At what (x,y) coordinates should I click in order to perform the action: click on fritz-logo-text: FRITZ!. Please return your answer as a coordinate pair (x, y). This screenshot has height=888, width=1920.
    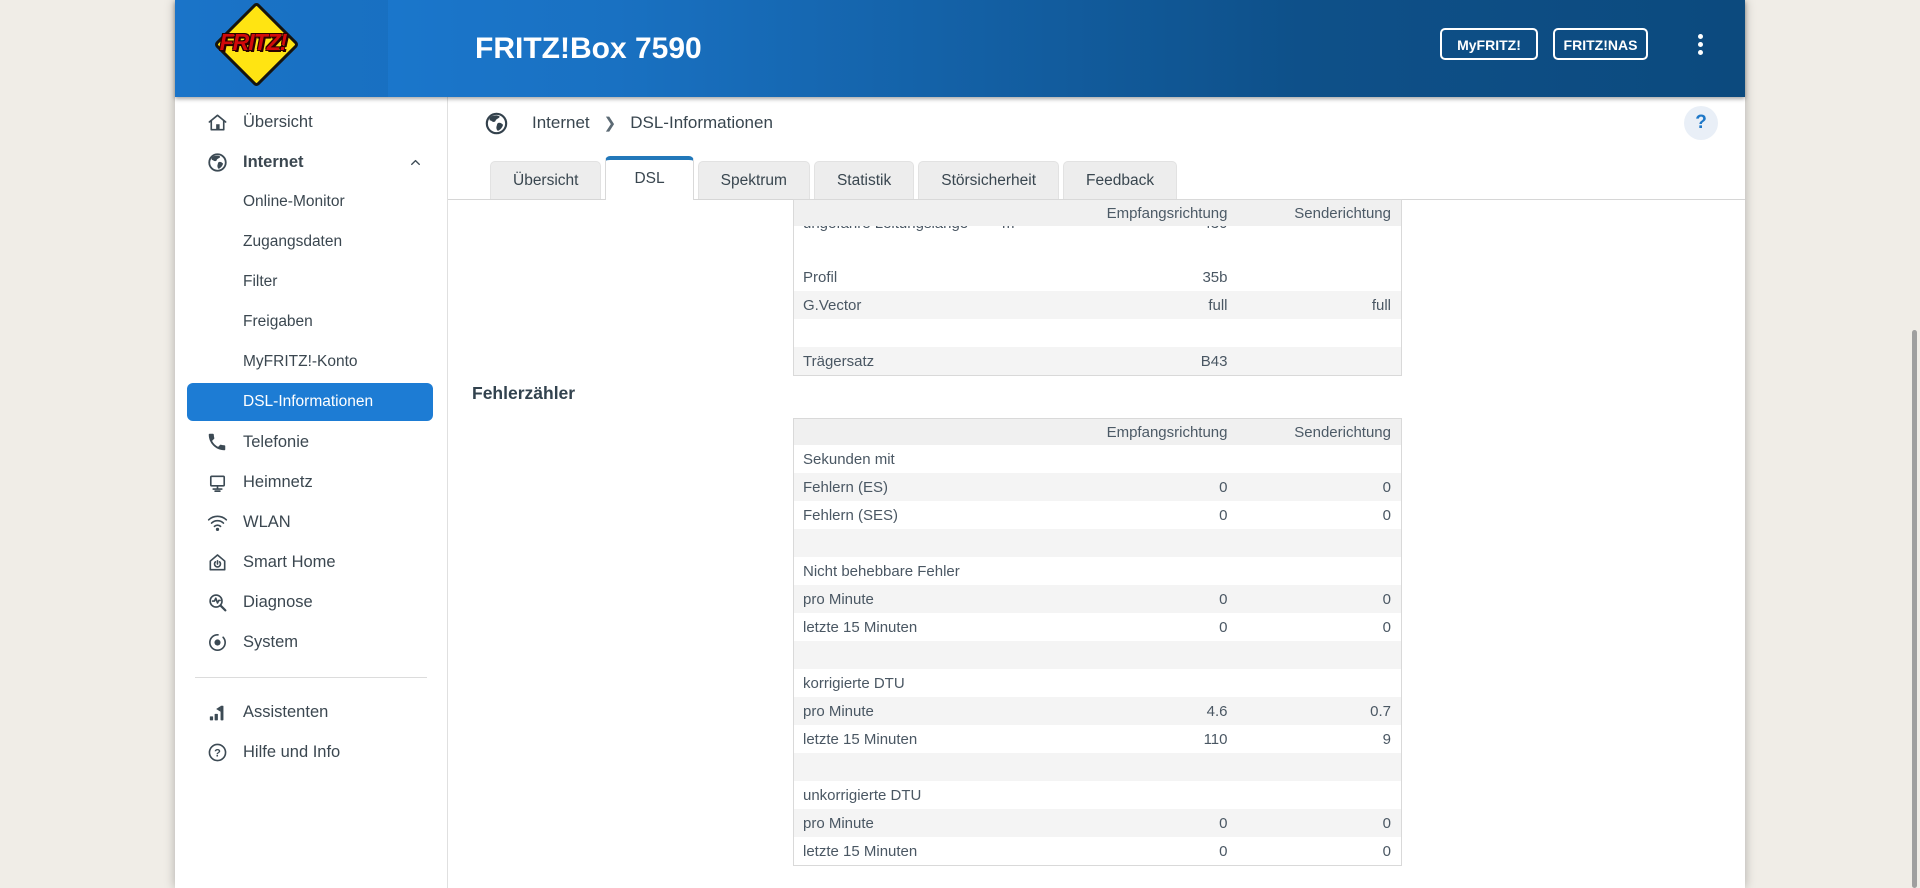
    Looking at the image, I should click on (253, 42).